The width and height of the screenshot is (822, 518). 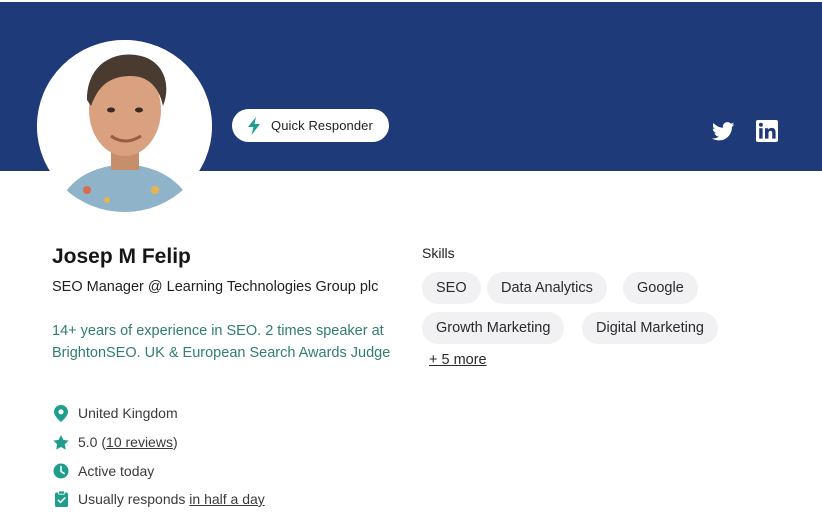 I want to click on rating-paren-close: ), so click(x=175, y=442).